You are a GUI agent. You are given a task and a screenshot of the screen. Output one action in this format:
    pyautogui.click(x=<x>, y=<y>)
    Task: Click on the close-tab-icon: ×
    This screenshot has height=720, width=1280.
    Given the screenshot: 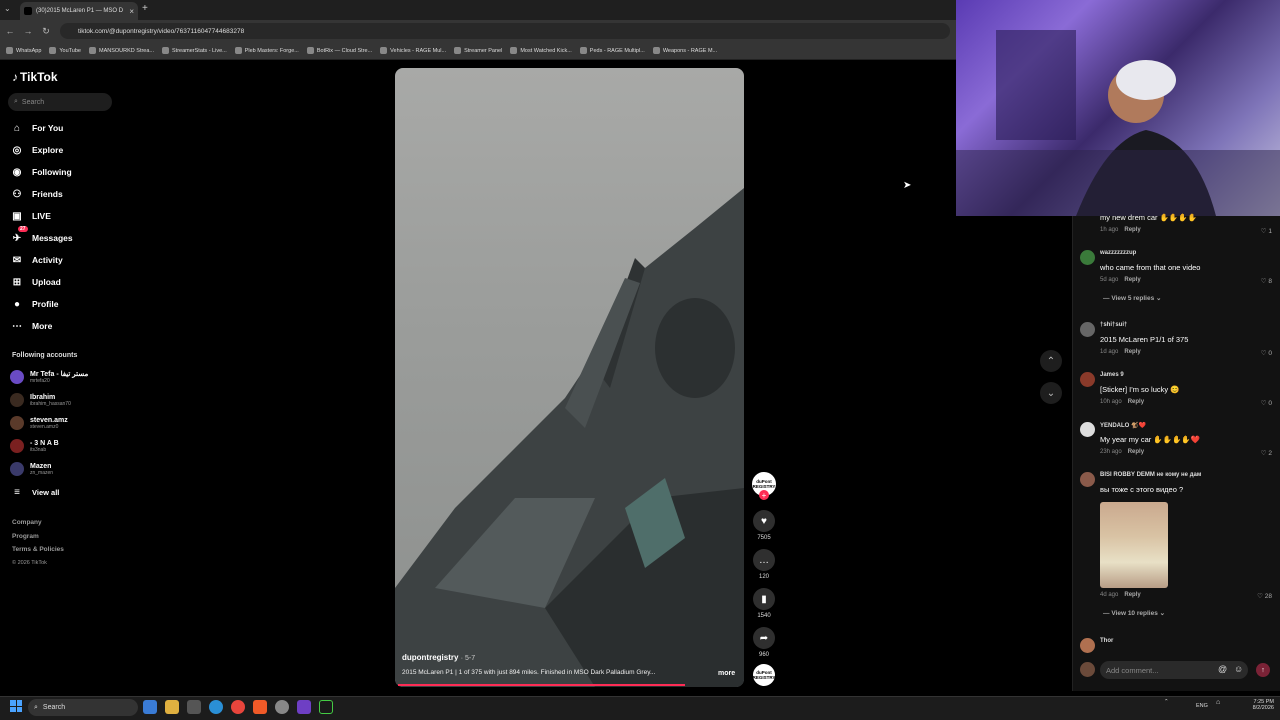 What is the action you would take?
    pyautogui.click(x=131, y=11)
    